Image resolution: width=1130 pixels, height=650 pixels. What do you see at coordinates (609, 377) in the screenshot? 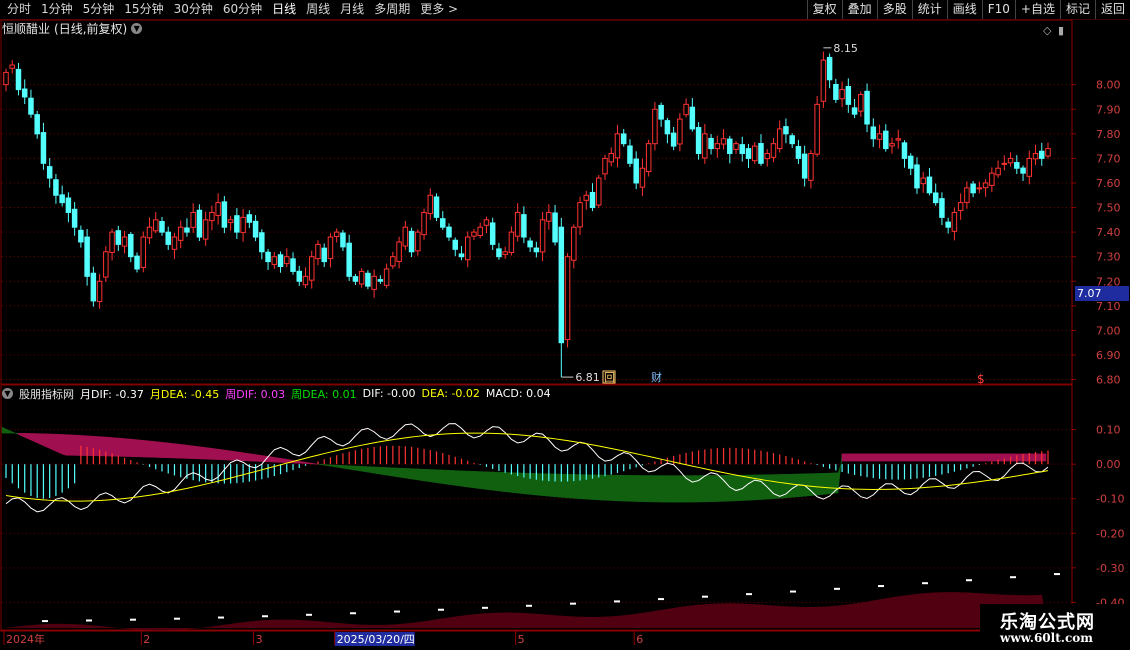
I see `event-marker-hui: 回` at bounding box center [609, 377].